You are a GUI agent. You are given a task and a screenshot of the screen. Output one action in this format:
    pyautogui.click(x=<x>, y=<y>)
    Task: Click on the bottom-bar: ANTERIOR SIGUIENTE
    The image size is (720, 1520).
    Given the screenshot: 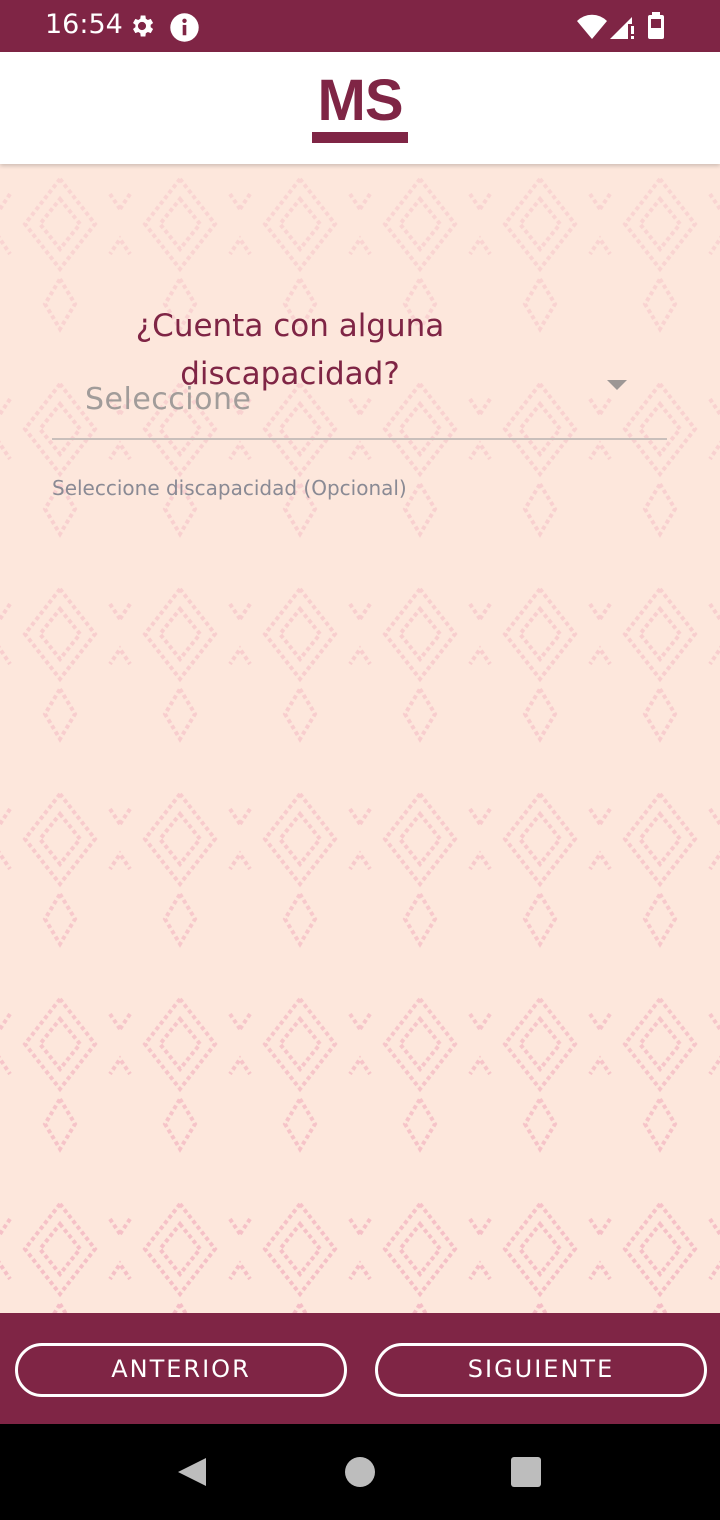 What is the action you would take?
    pyautogui.click(x=360, y=1368)
    